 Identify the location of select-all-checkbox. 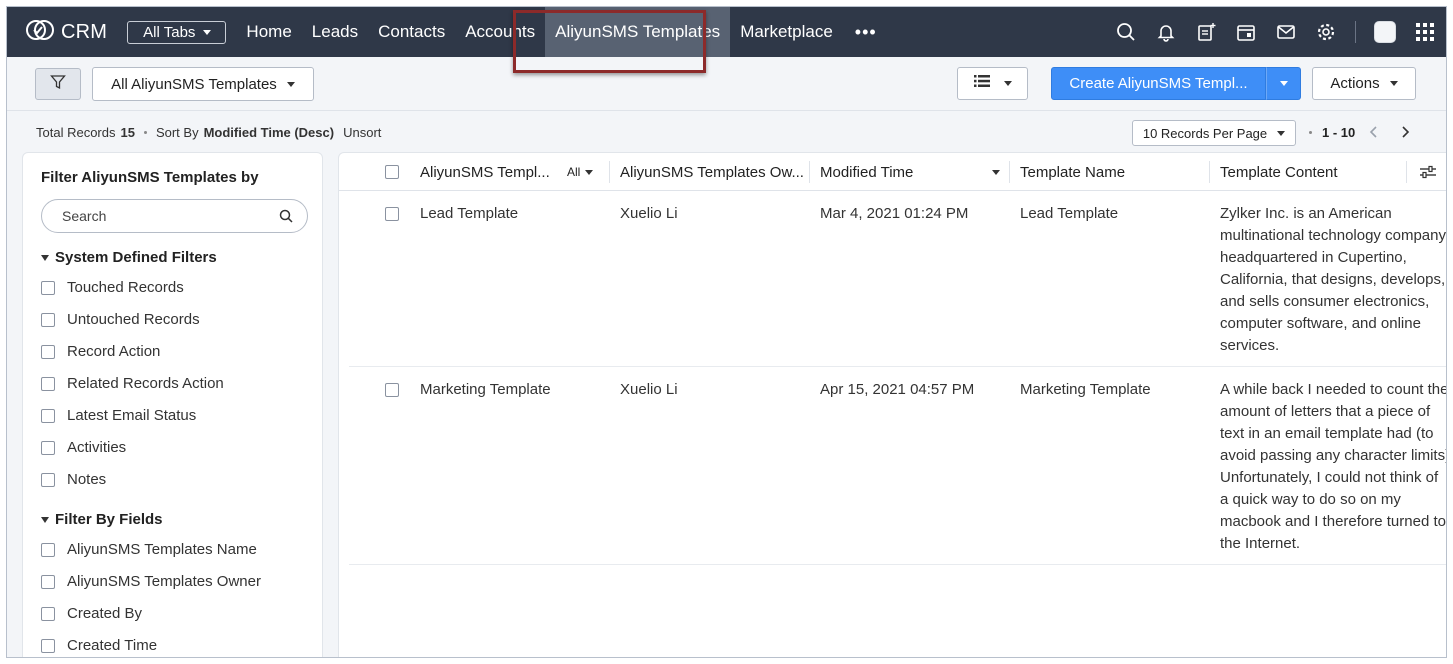
(392, 172).